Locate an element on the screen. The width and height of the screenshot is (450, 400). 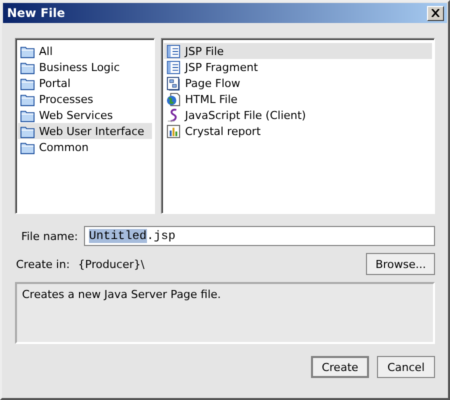
category-item: Processes is located at coordinates (85, 99).